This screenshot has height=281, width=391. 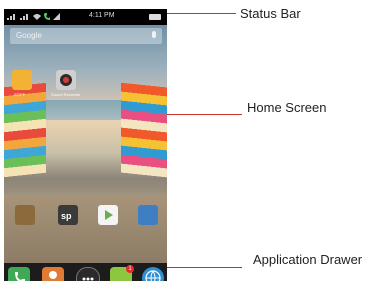 I want to click on person-icon, so click(x=53, y=275).